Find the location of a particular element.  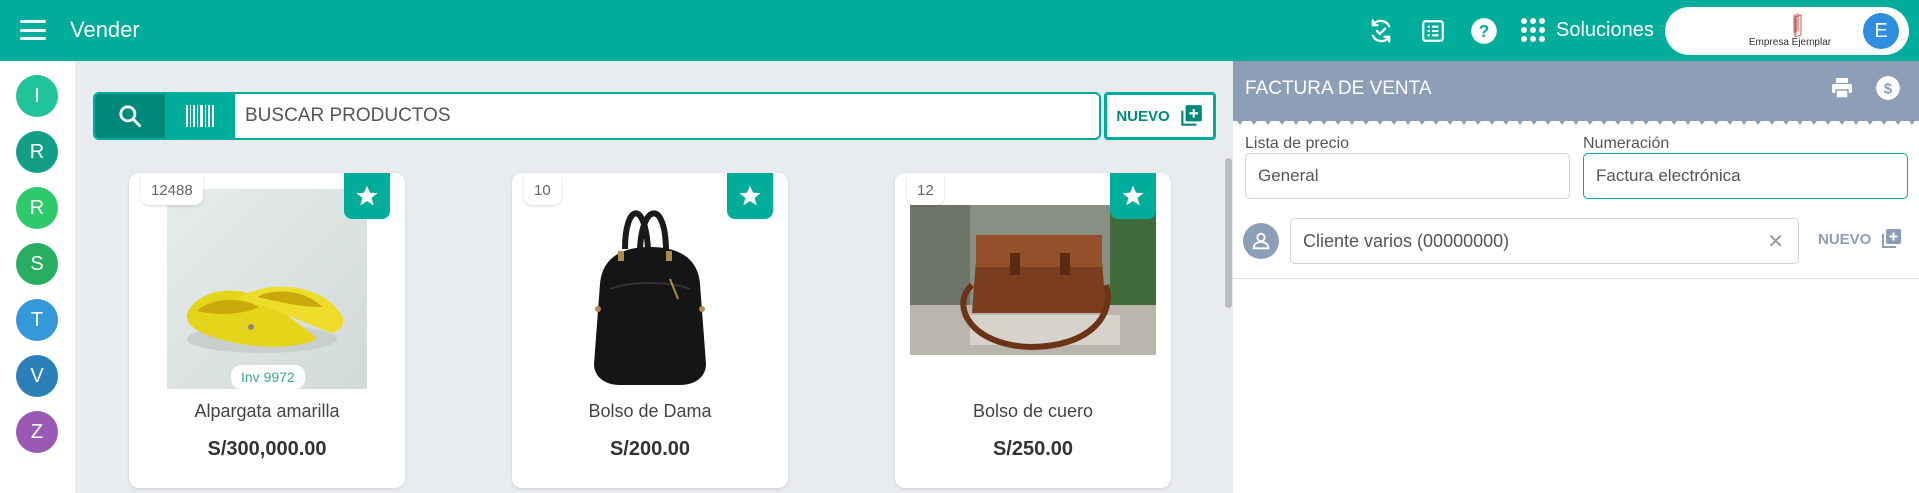

numbering-label: Numeración is located at coordinates (1626, 143).